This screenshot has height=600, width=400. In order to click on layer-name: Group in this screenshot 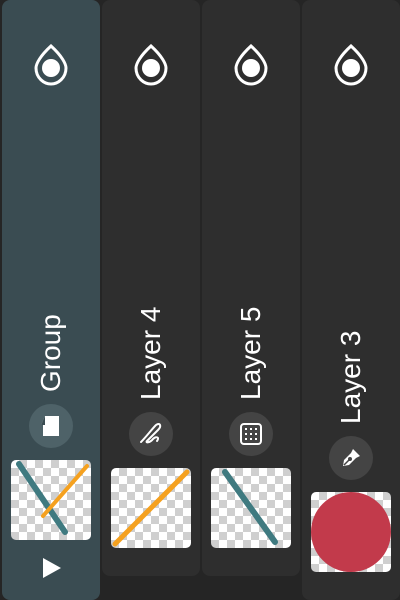, I will do `click(50, 353)`.